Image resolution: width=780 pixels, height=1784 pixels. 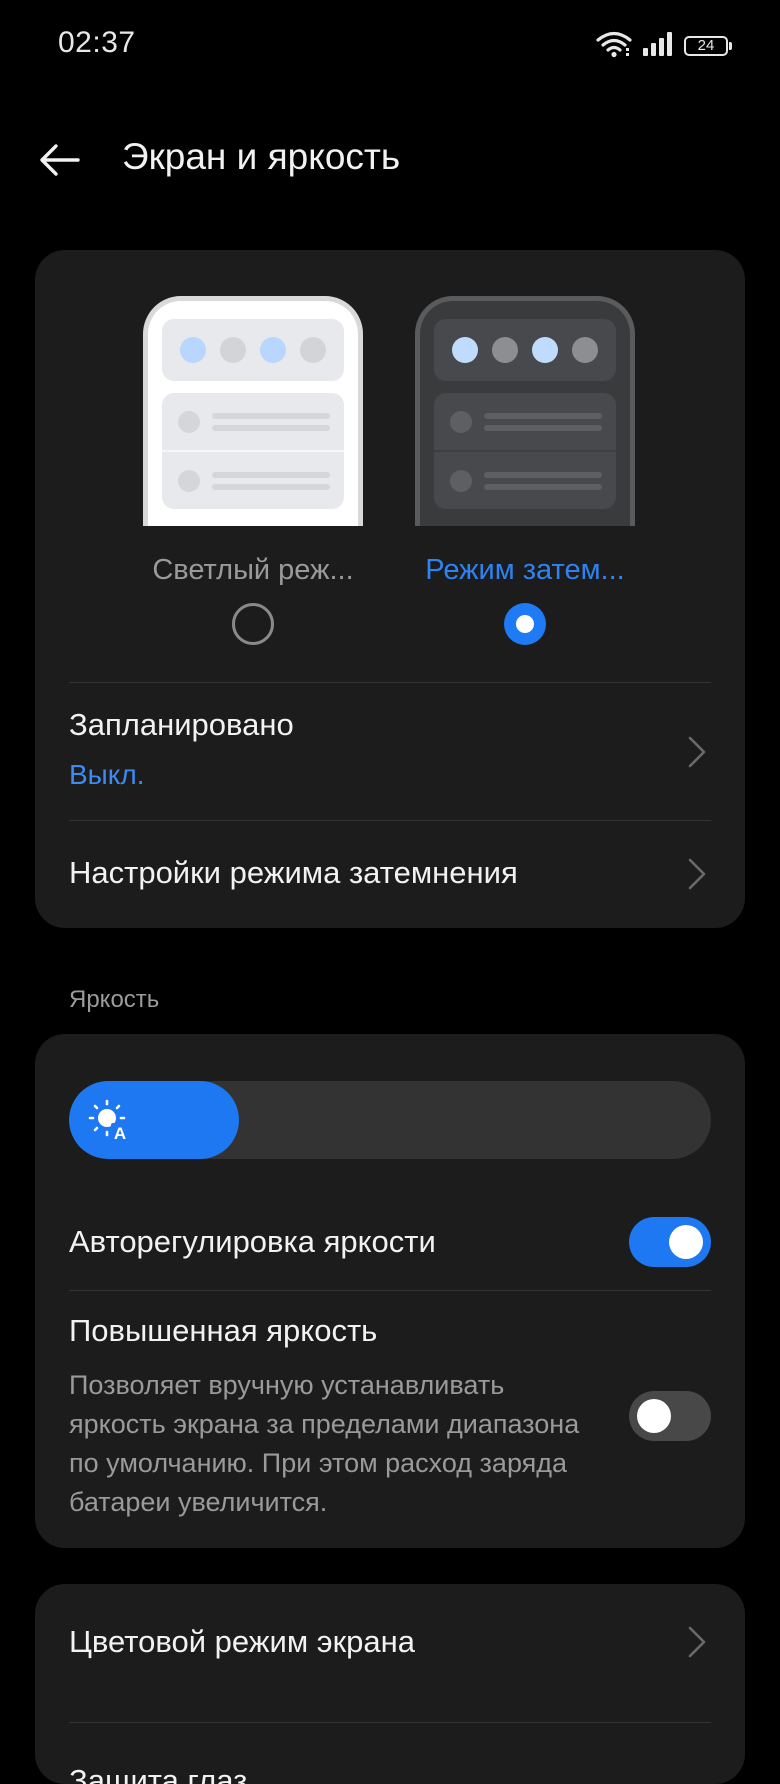 I want to click on battery-icon: 24, so click(x=708, y=46).